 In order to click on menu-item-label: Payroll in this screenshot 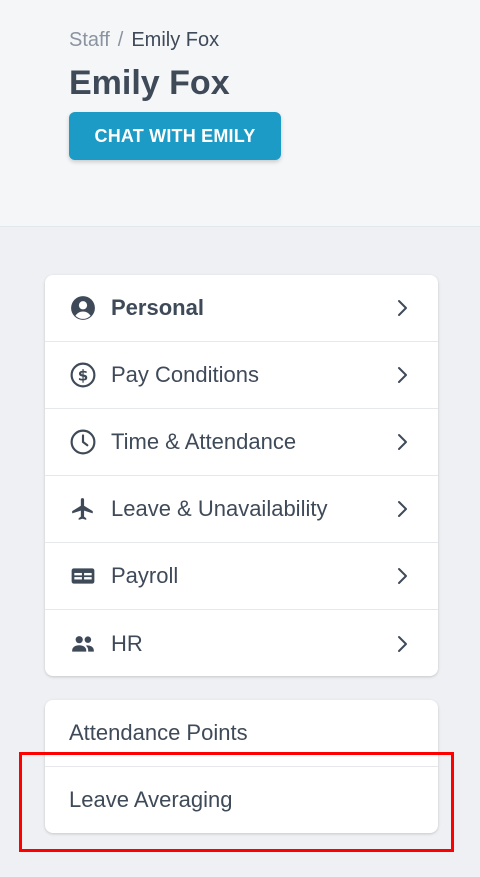, I will do `click(145, 575)`.